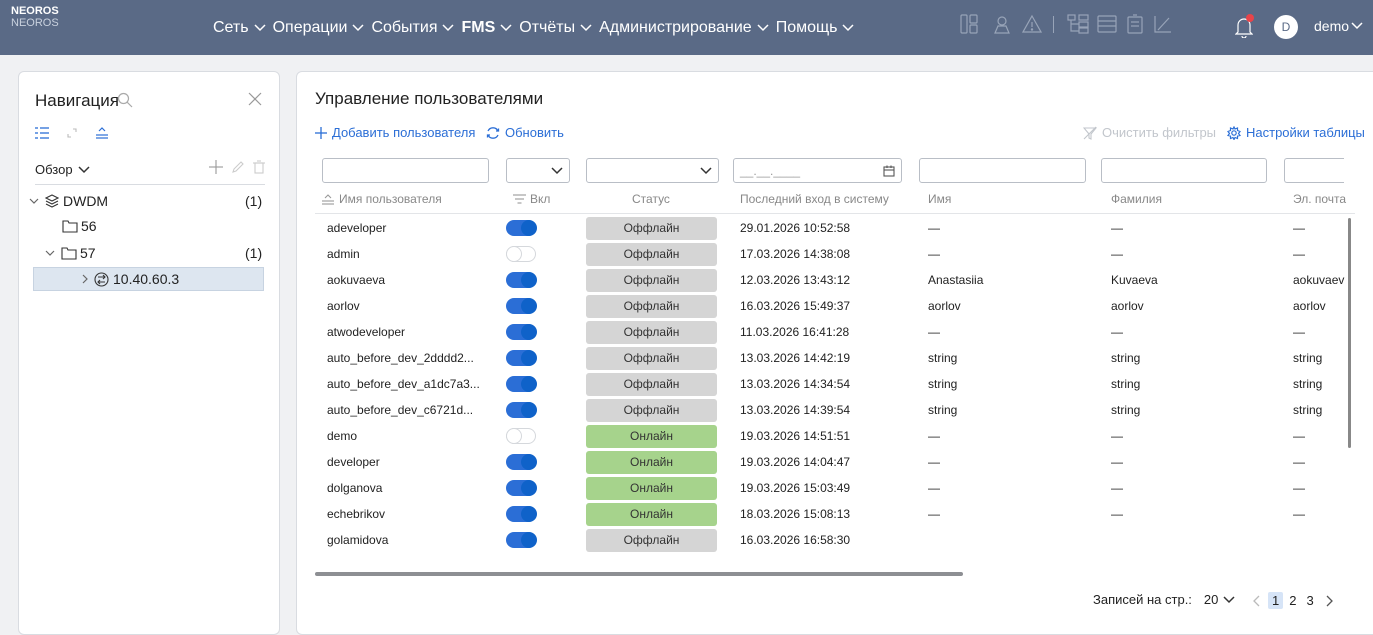  Describe the element at coordinates (1134, 280) in the screenshot. I see `last-name-cell: Kuvaeva` at that location.